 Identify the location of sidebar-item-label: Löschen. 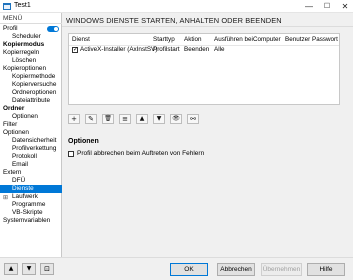
(24, 60).